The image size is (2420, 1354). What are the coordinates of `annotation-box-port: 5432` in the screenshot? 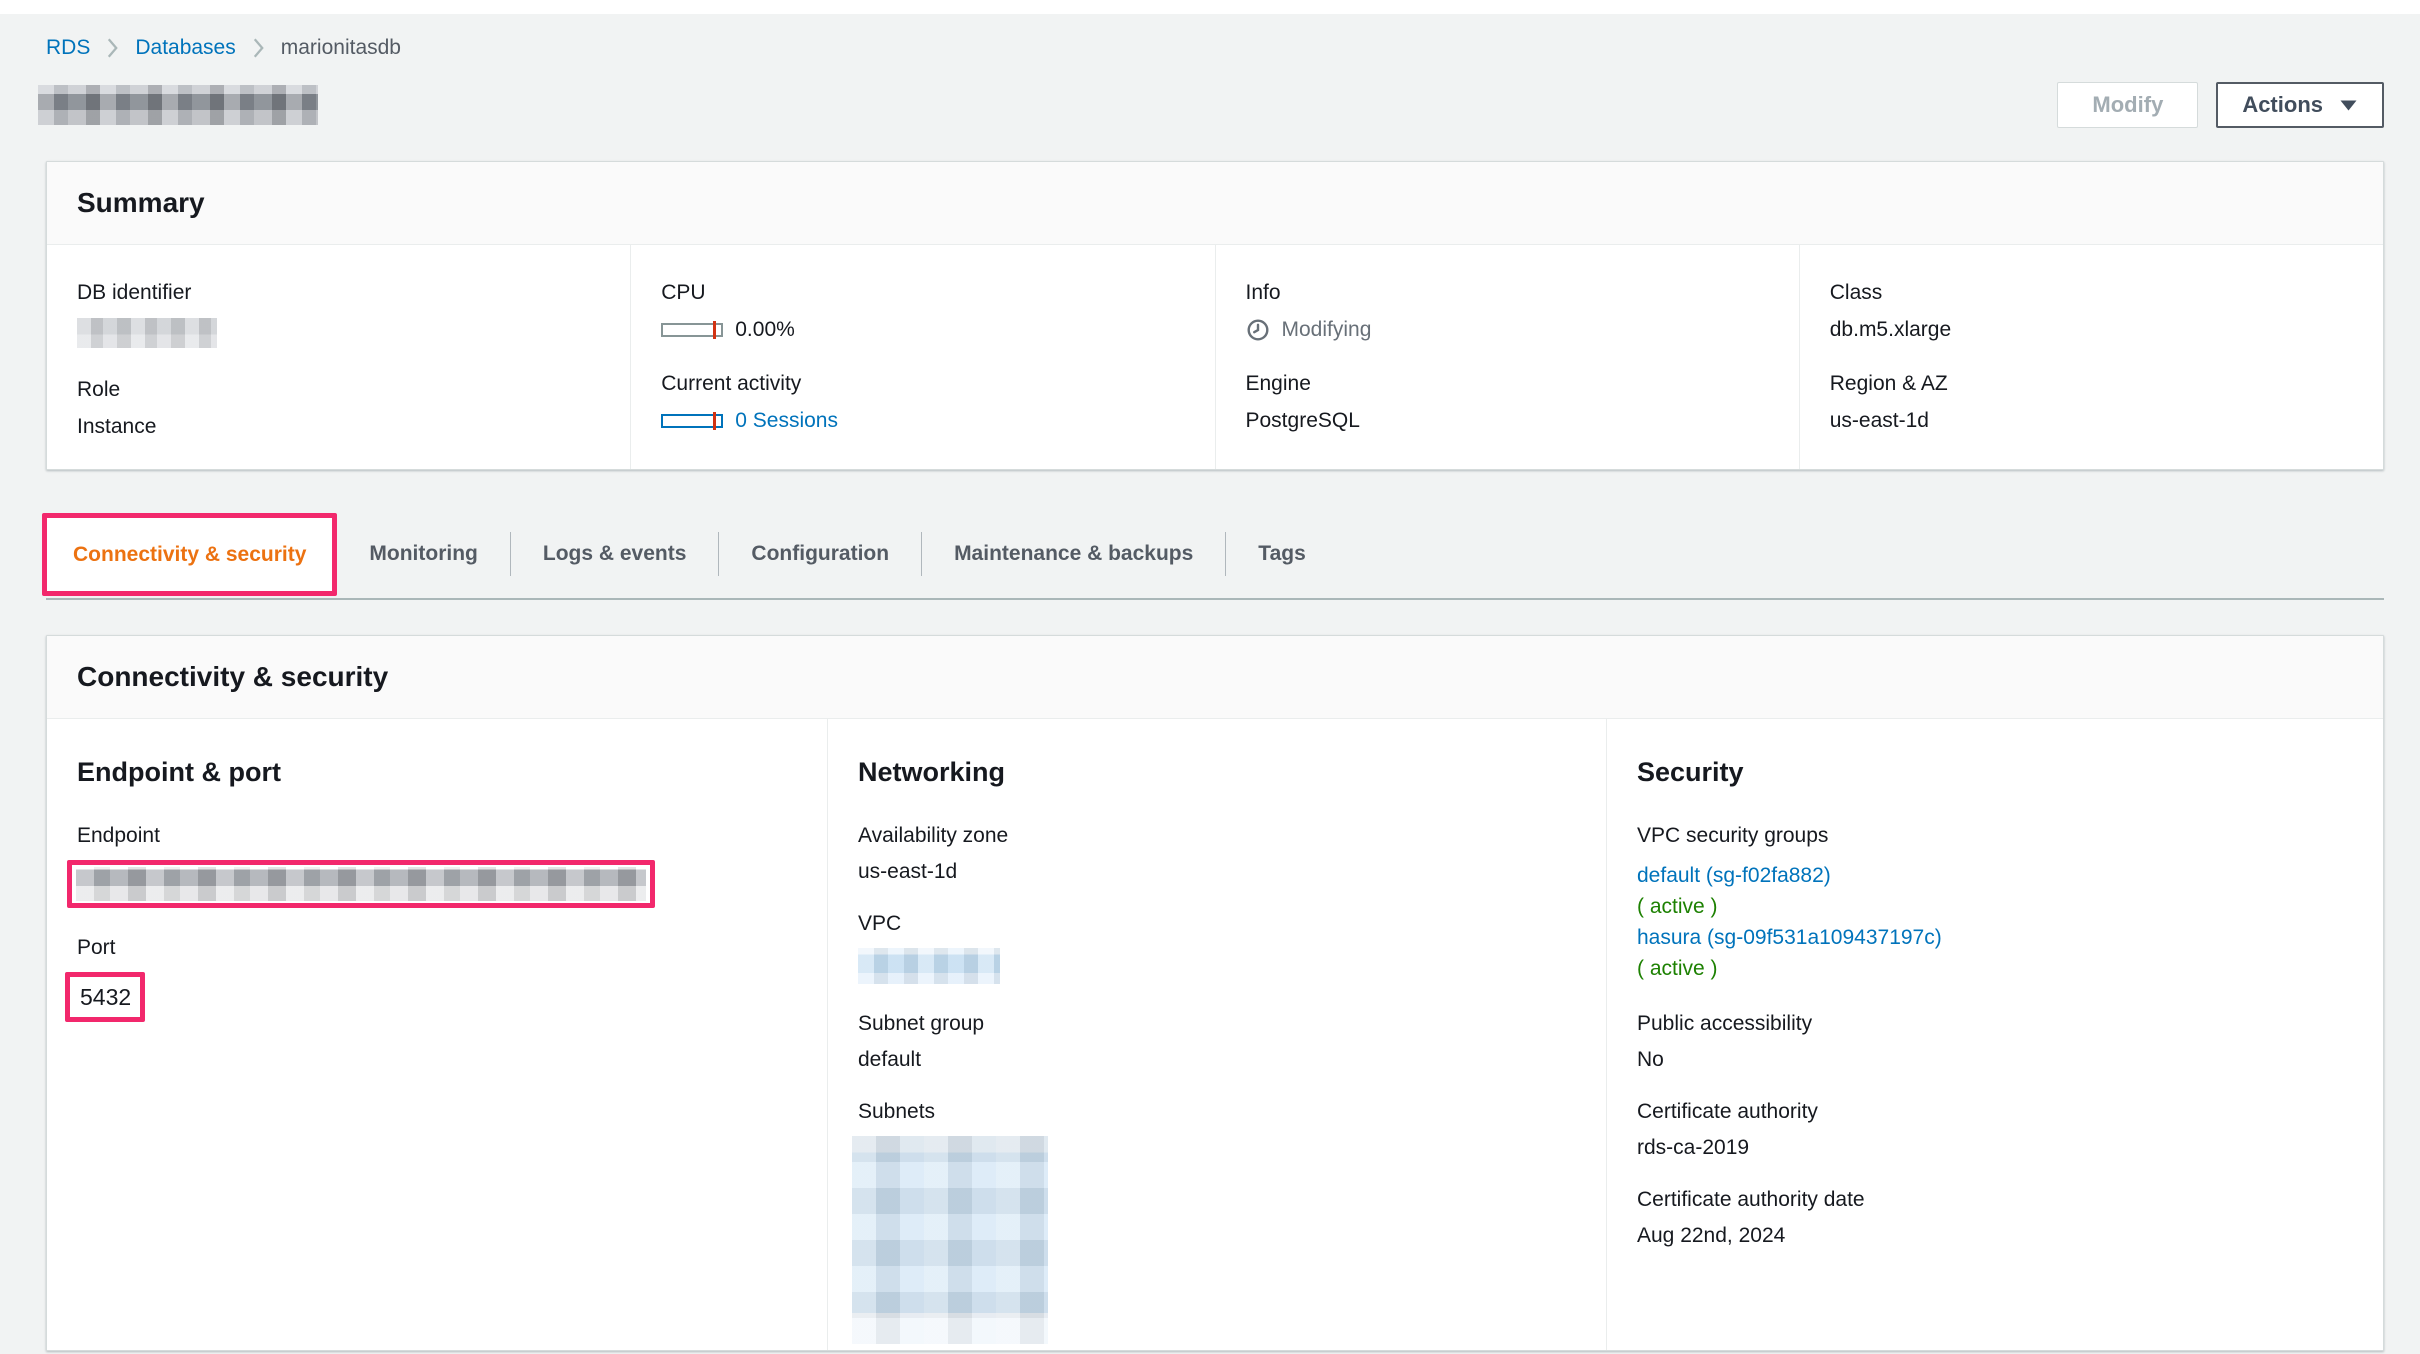 It's located at (105, 997).